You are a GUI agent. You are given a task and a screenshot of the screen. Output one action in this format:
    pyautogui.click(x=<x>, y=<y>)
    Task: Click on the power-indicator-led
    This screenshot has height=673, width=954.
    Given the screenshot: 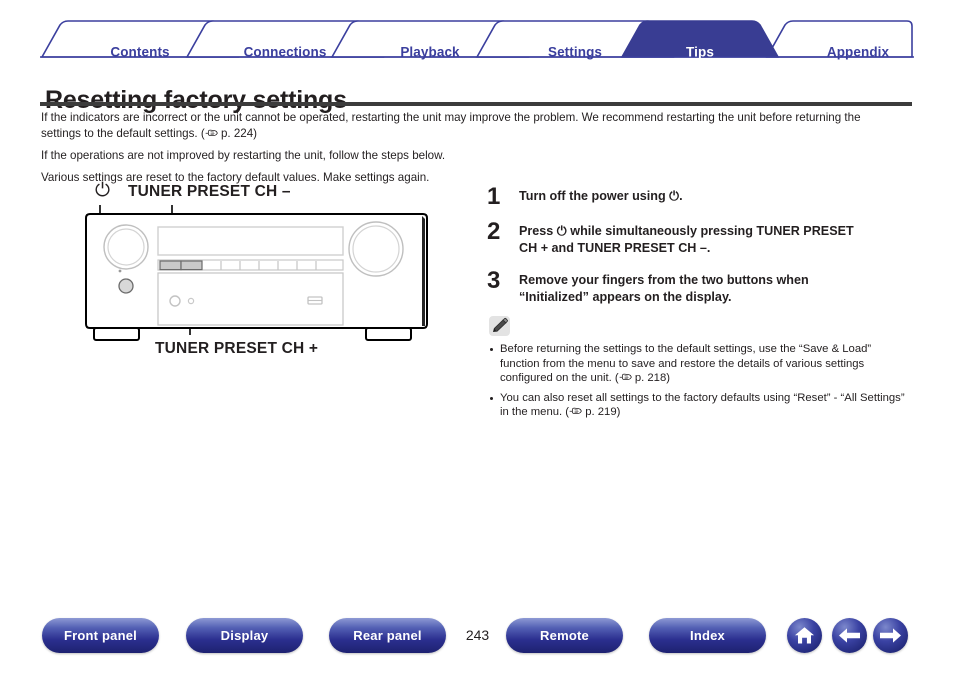 What is the action you would take?
    pyautogui.click(x=120, y=271)
    